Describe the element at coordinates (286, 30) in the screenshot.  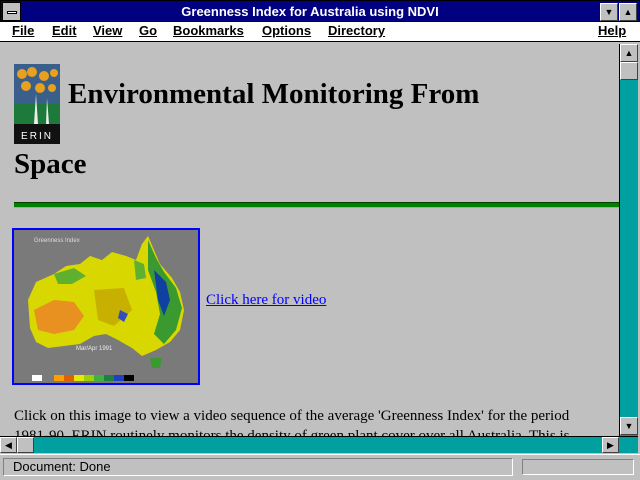
I see `menu-options: Options` at that location.